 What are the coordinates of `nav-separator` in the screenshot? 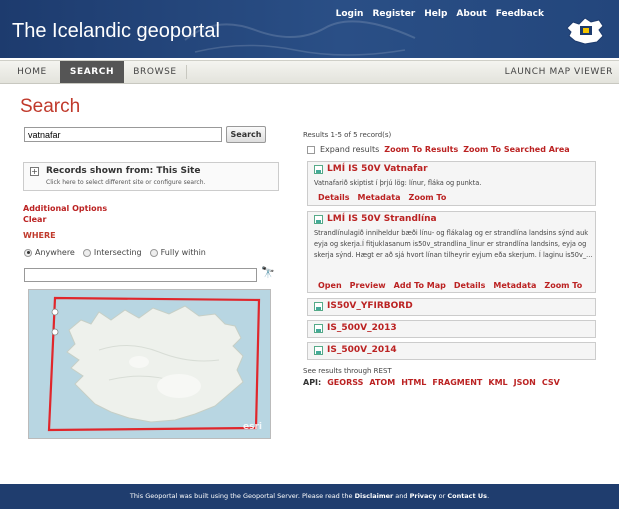 It's located at (186, 72).